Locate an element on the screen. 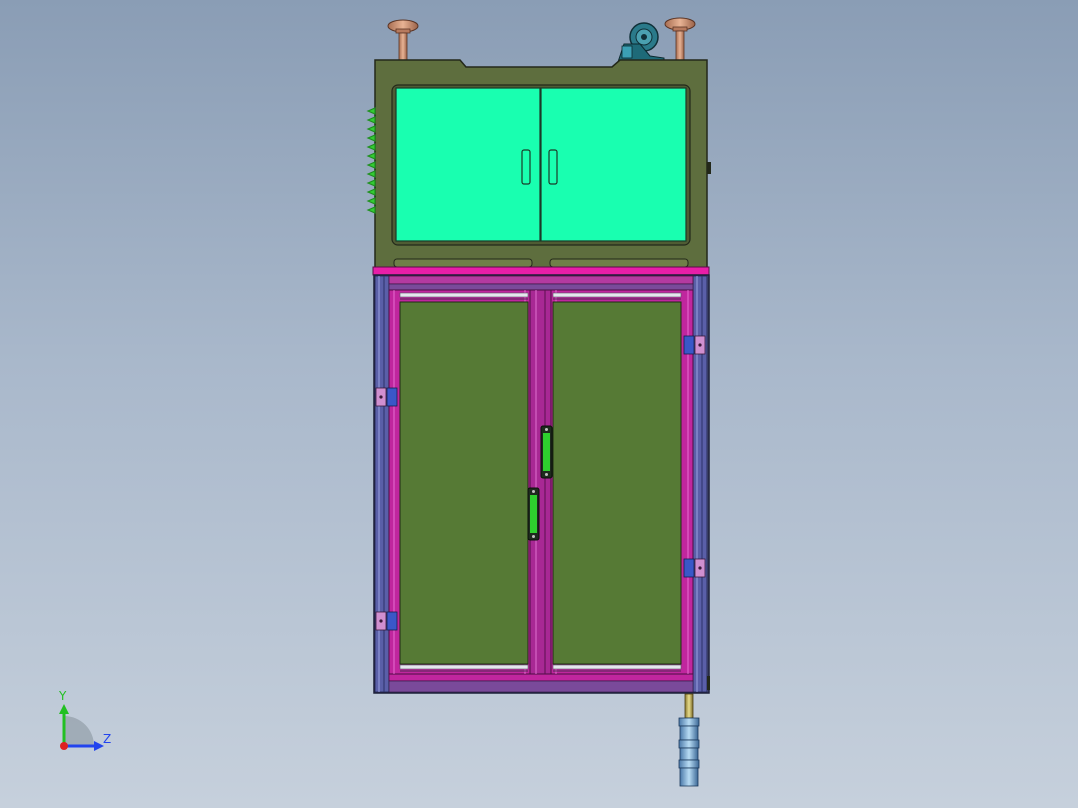 Image resolution: width=1078 pixels, height=808 pixels. lower-panel-right is located at coordinates (617, 483).